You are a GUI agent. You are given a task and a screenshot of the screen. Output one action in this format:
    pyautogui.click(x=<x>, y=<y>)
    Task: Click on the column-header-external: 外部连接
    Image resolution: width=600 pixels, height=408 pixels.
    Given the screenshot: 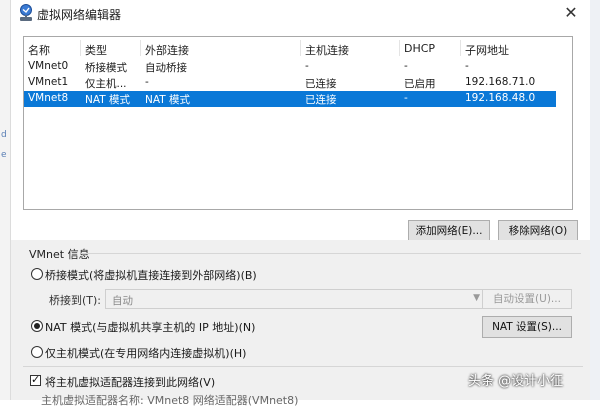 What is the action you would take?
    pyautogui.click(x=167, y=50)
    